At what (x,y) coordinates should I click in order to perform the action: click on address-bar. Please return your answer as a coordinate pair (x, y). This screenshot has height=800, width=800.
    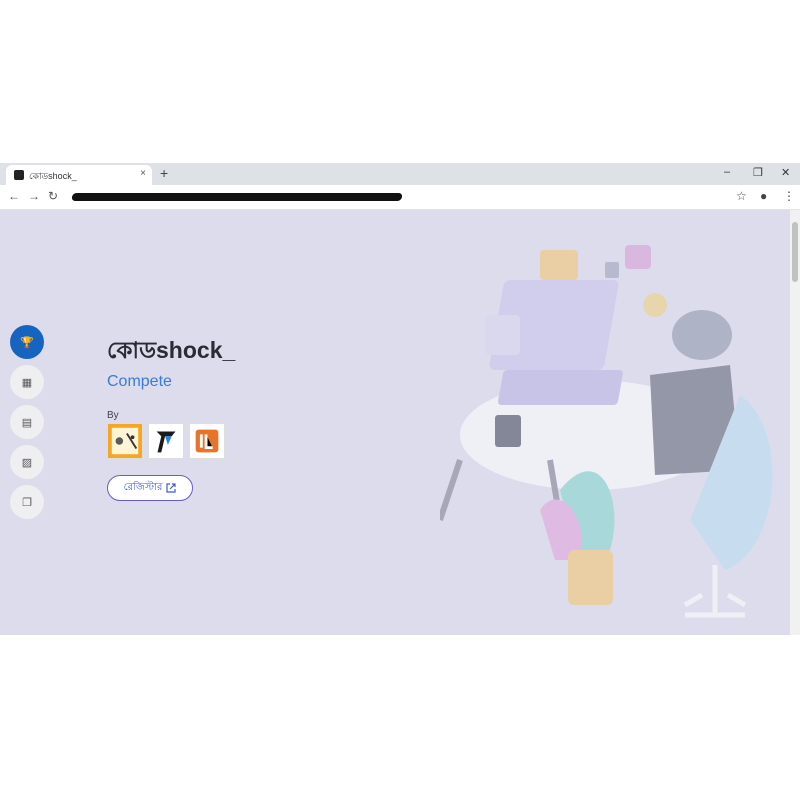
    Looking at the image, I should click on (394, 197).